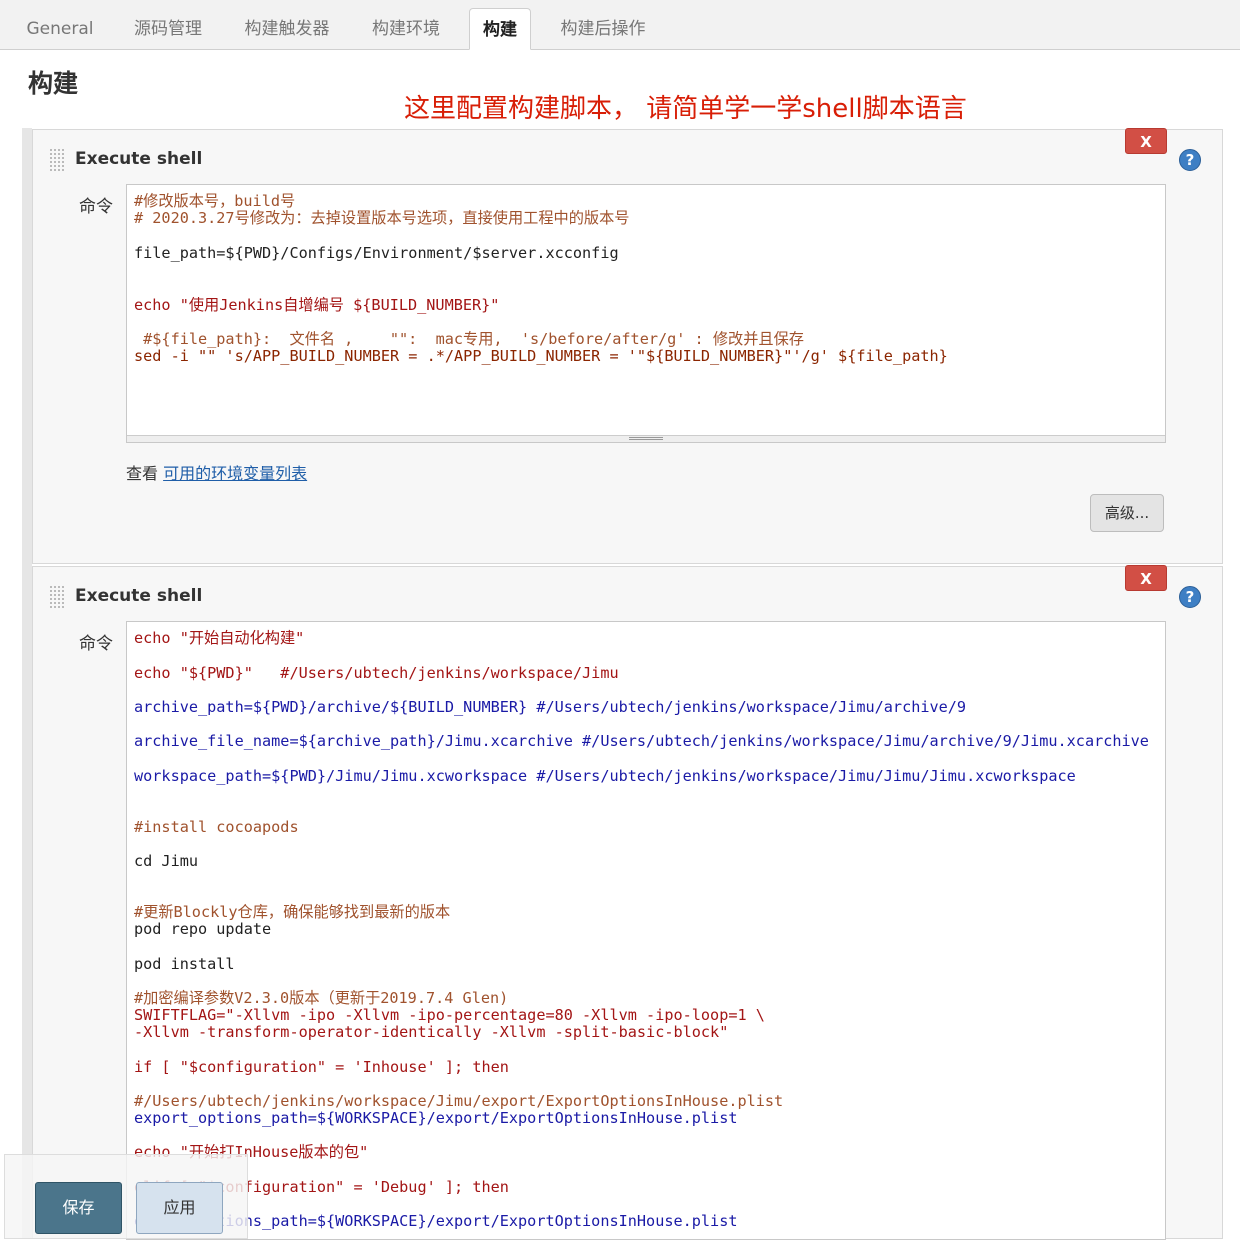  What do you see at coordinates (235, 473) in the screenshot?
I see `env-vars-link: 可用的环境变量列表` at bounding box center [235, 473].